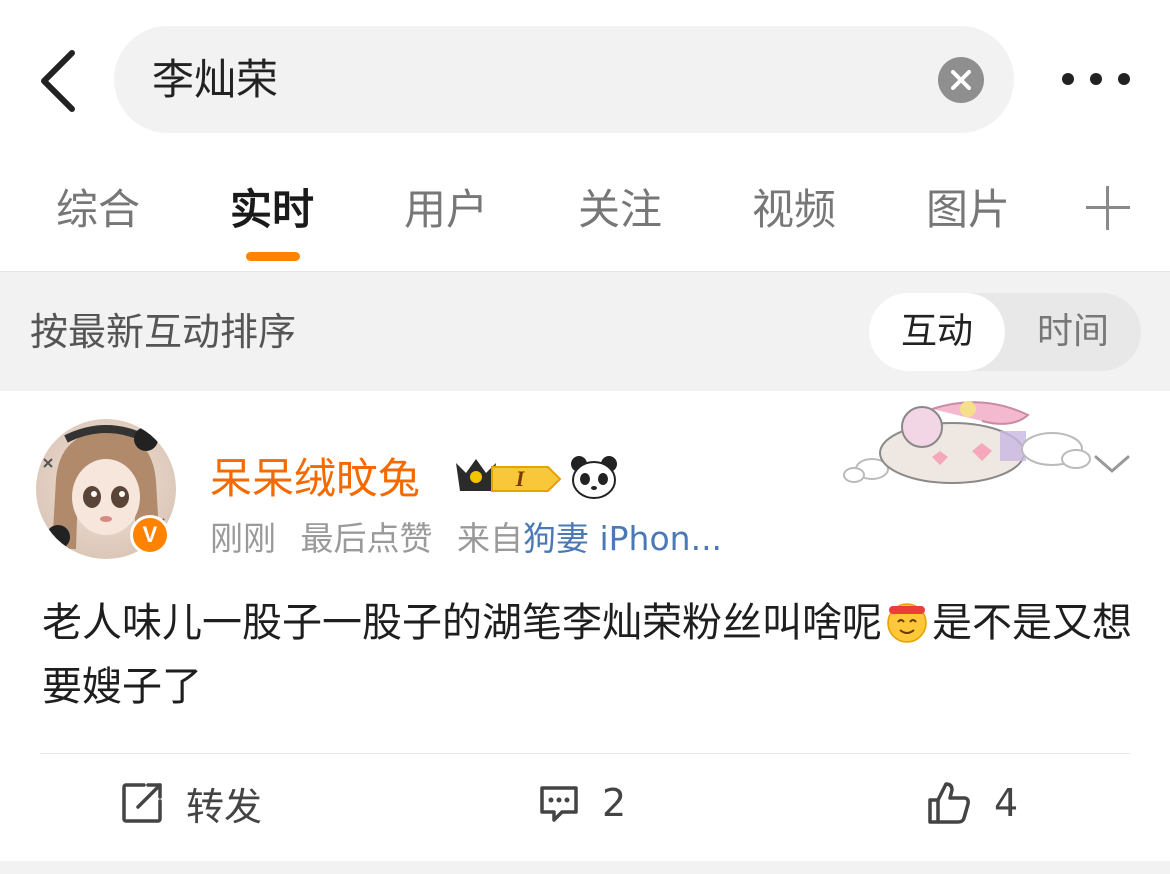 This screenshot has width=1170, height=874. I want to click on search-input: 李灿荣, so click(564, 79).